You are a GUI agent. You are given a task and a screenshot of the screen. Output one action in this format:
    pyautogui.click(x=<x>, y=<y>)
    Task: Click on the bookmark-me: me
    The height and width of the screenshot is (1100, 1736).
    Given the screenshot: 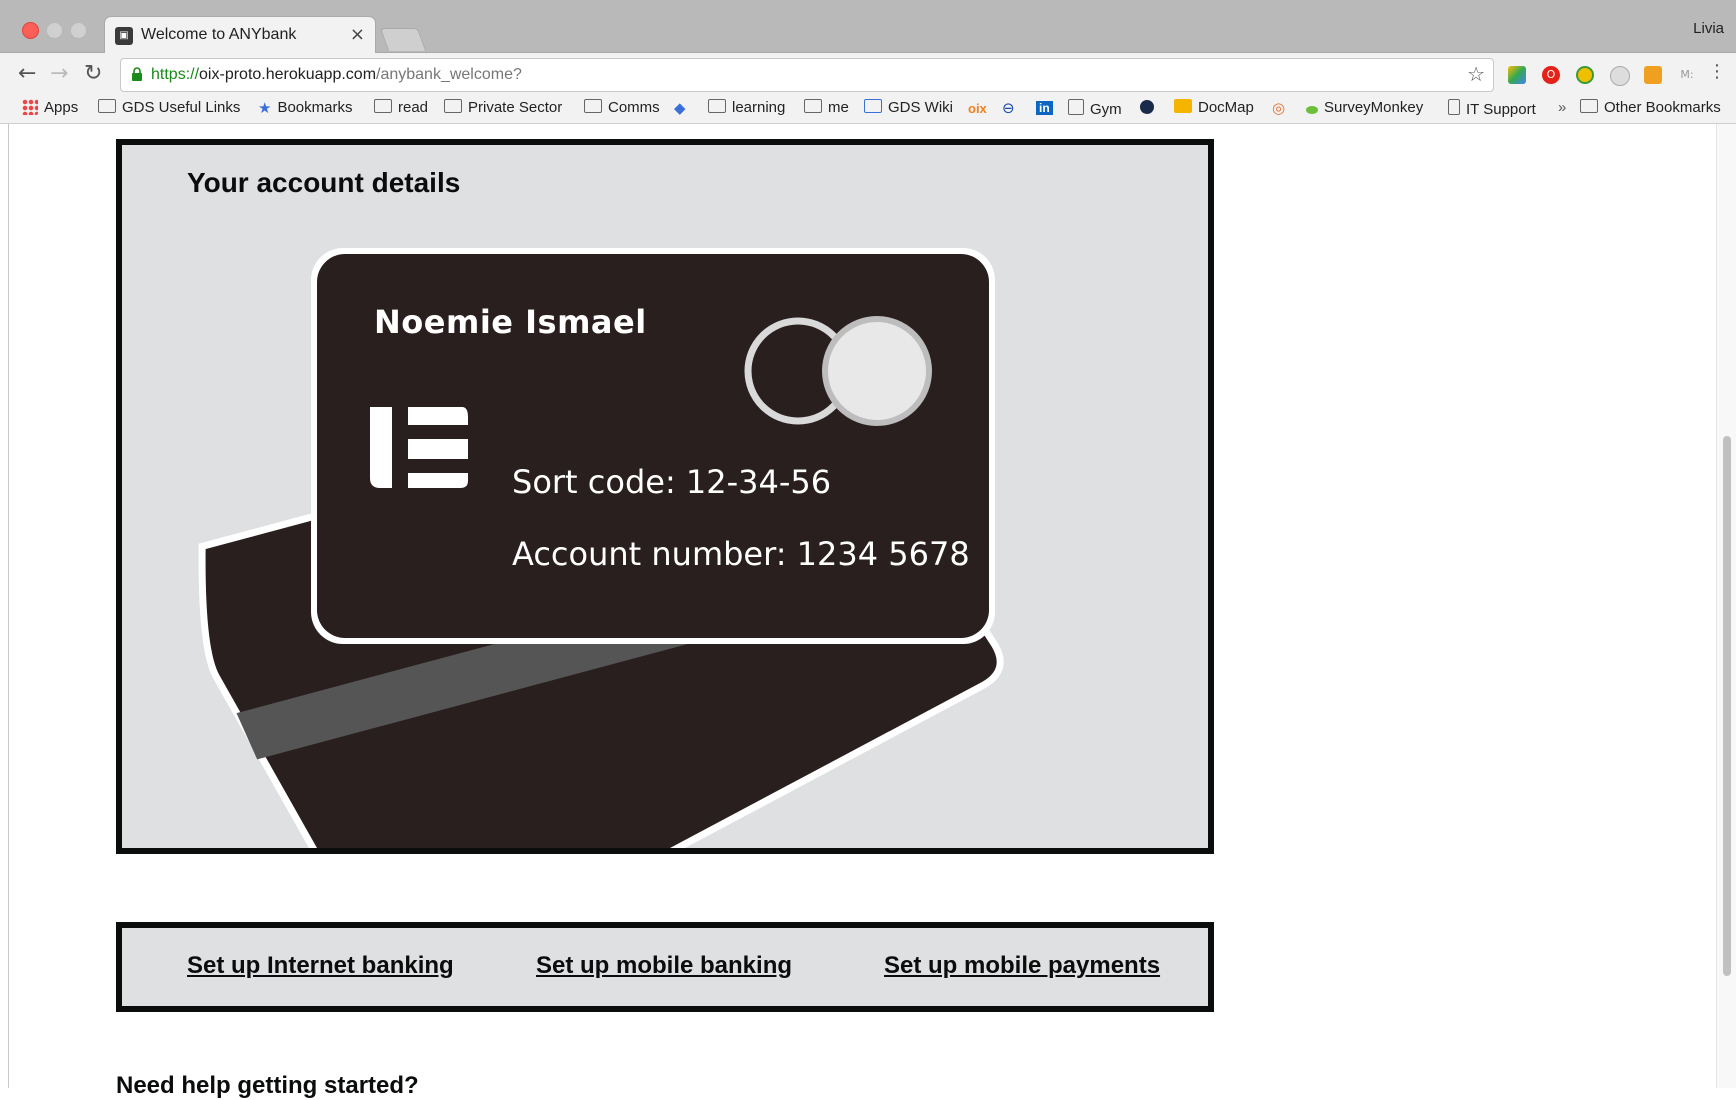 What is the action you would take?
    pyautogui.click(x=826, y=107)
    